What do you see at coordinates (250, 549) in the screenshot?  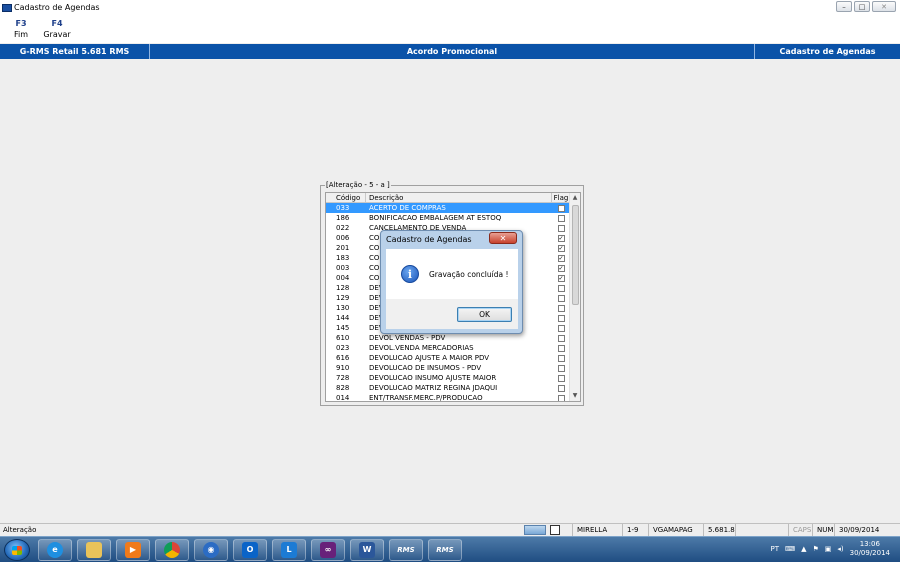 I see `taskbar-outlook: O` at bounding box center [250, 549].